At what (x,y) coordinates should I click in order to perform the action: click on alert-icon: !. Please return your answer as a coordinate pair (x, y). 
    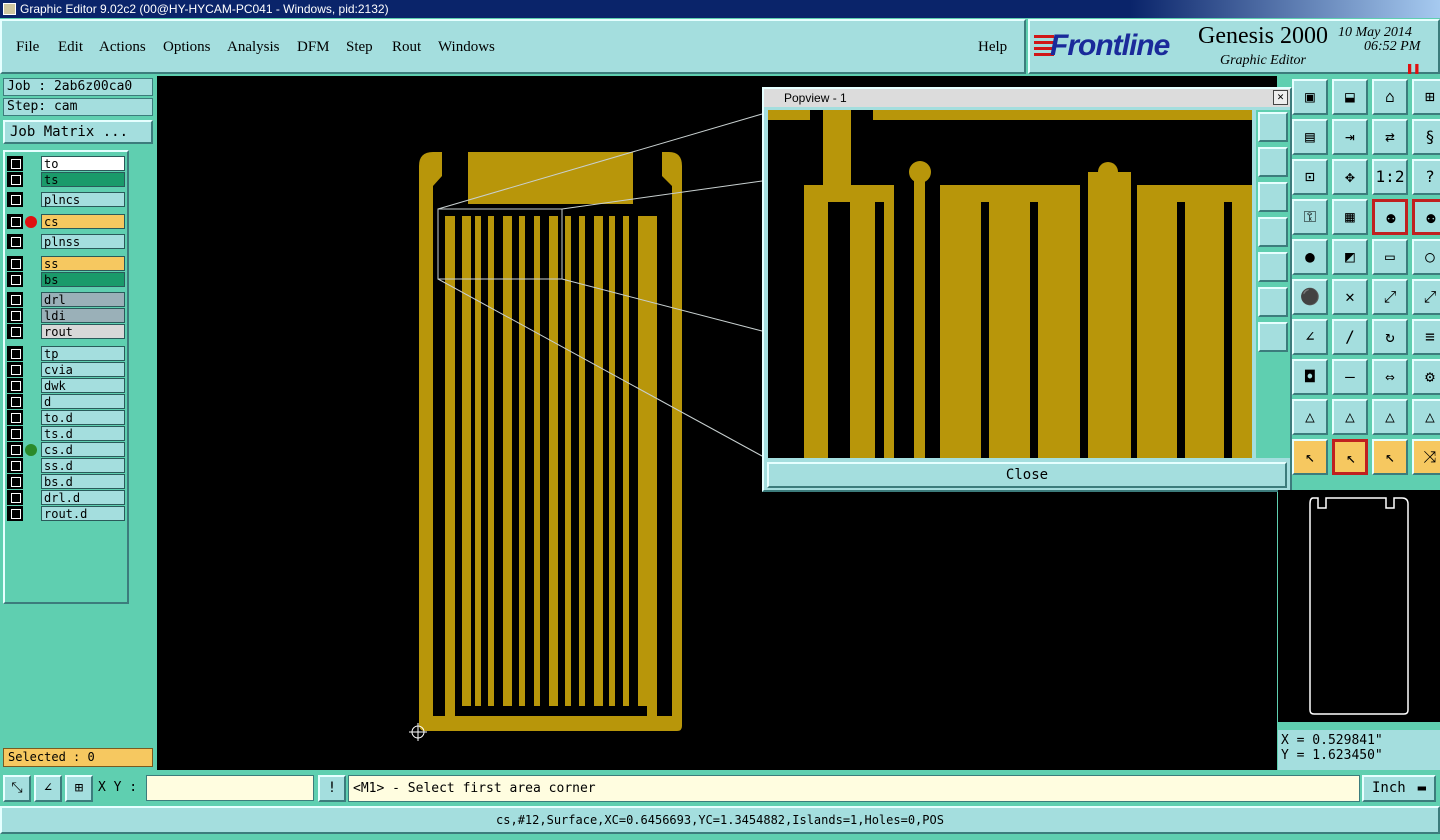
    Looking at the image, I should click on (332, 788).